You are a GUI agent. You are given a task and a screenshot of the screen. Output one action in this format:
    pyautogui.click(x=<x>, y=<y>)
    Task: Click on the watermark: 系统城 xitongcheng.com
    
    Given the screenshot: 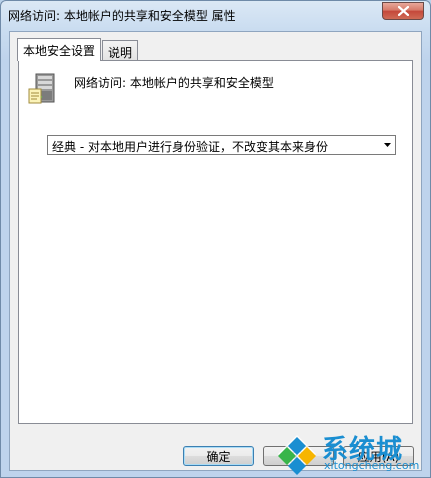 What is the action you would take?
    pyautogui.click(x=350, y=454)
    